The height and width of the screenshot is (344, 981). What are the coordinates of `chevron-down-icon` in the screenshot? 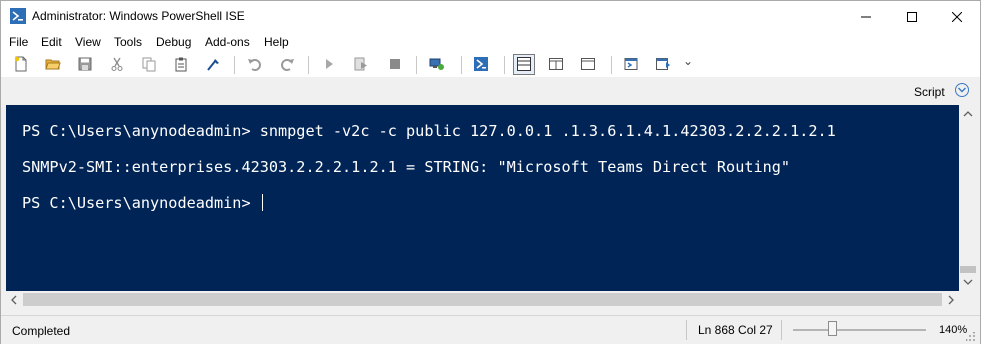 It's located at (962, 90).